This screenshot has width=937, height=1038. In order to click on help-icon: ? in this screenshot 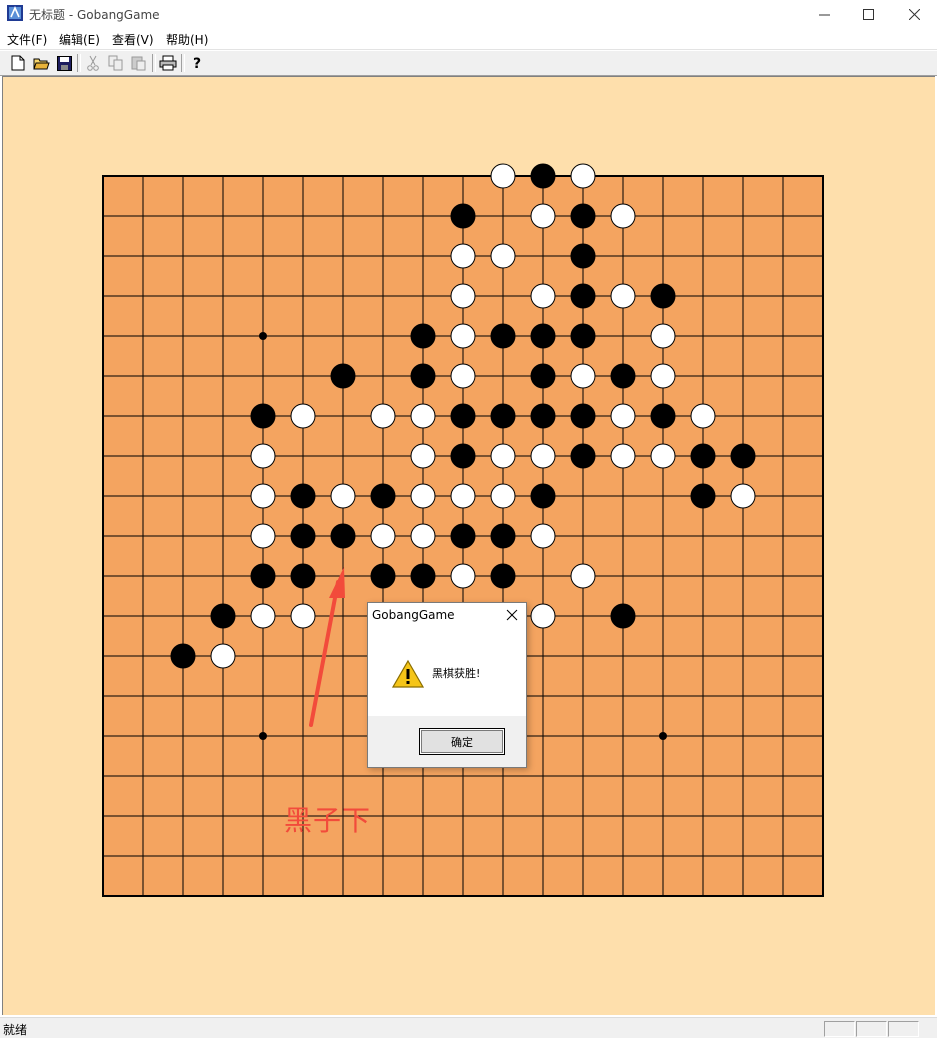, I will do `click(197, 63)`.